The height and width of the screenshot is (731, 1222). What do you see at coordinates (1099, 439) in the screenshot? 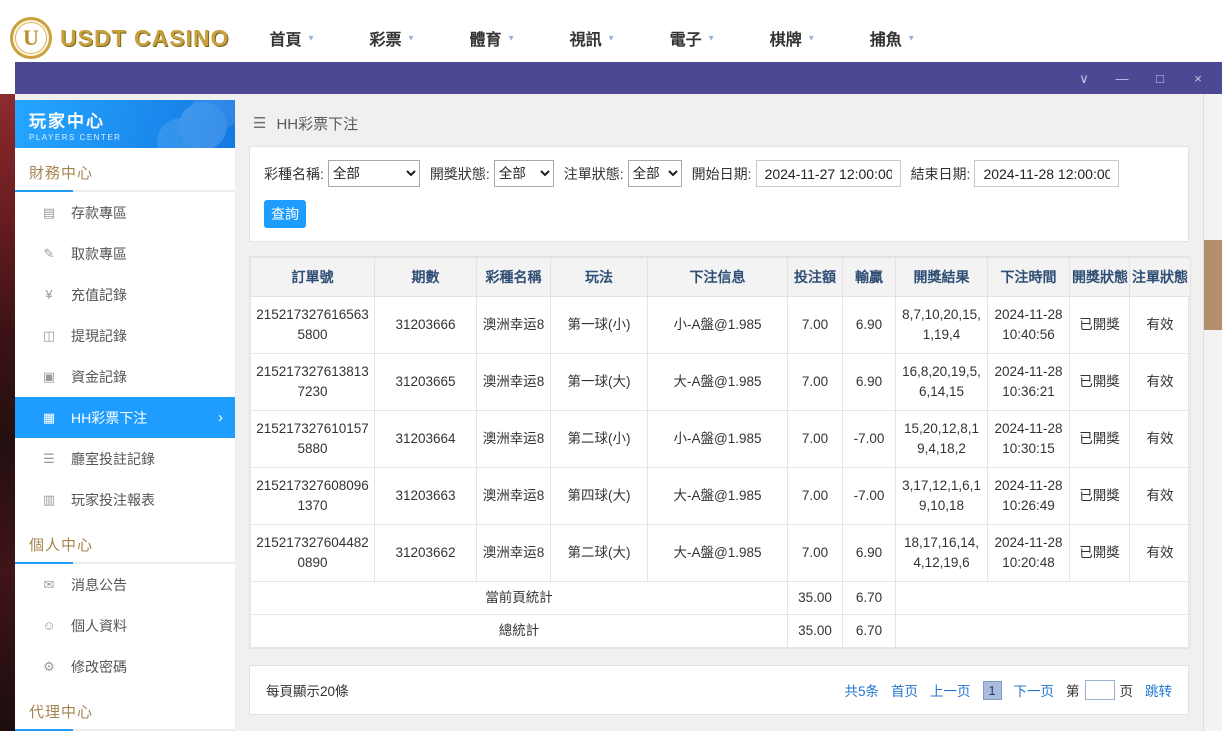
I see `cell-draw-status: 已開獎` at bounding box center [1099, 439].